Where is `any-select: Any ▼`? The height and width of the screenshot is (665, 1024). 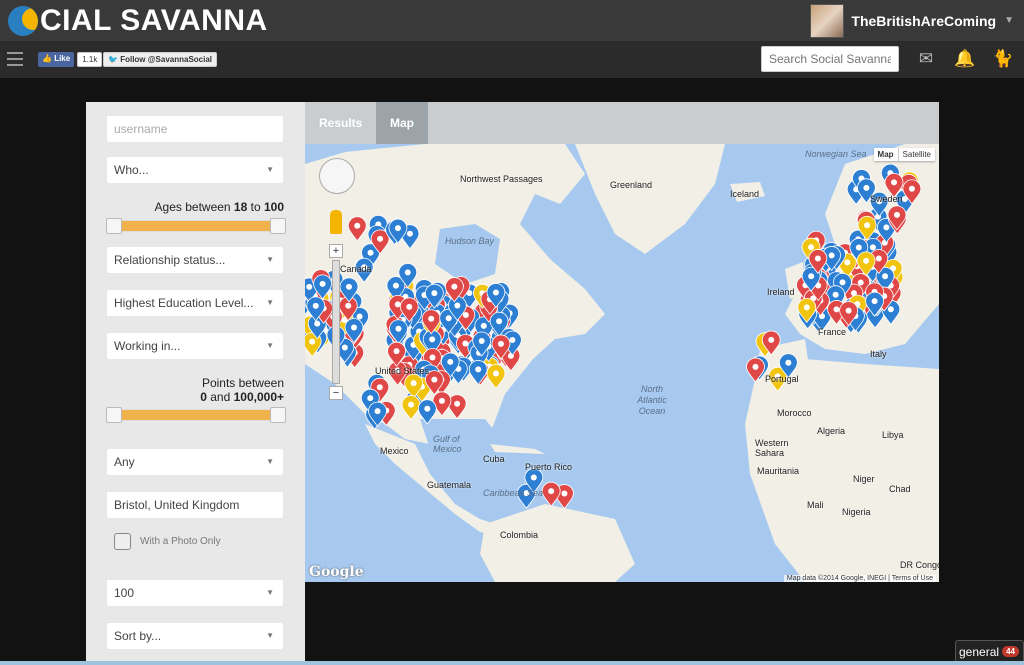
any-select: Any ▼ is located at coordinates (195, 462).